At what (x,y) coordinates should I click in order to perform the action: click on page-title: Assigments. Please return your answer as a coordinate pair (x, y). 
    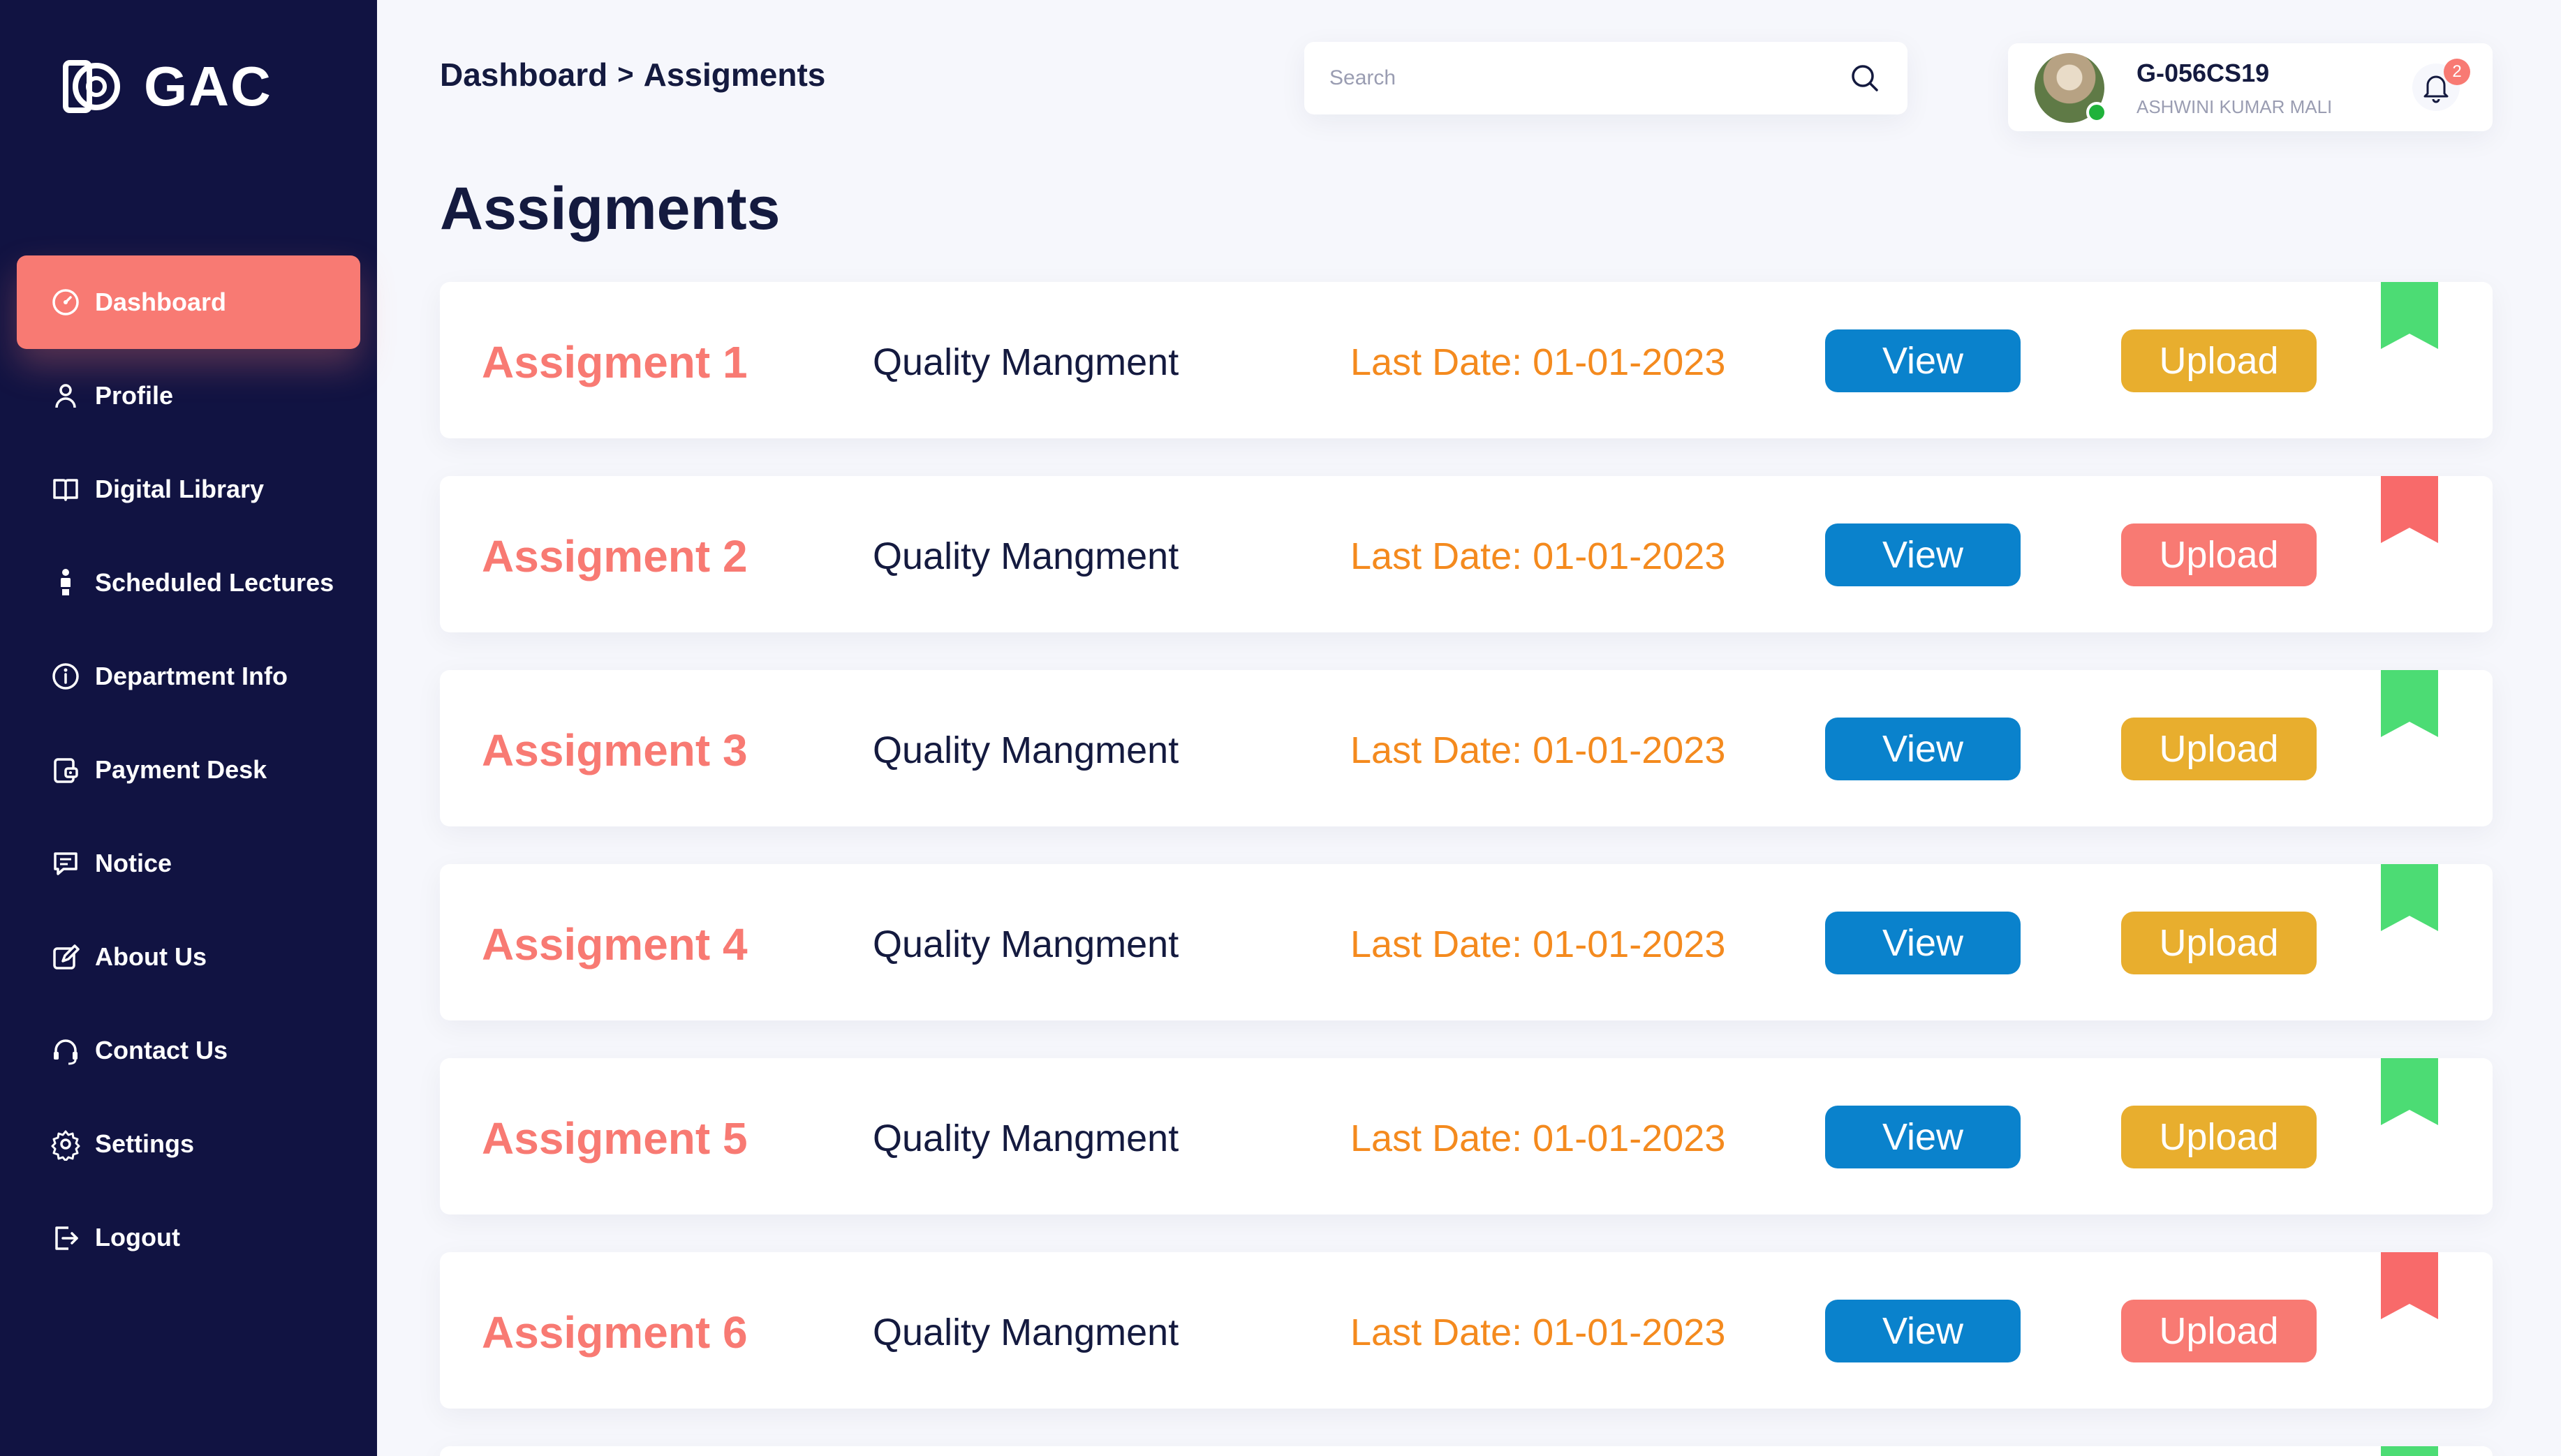
    Looking at the image, I should click on (610, 208).